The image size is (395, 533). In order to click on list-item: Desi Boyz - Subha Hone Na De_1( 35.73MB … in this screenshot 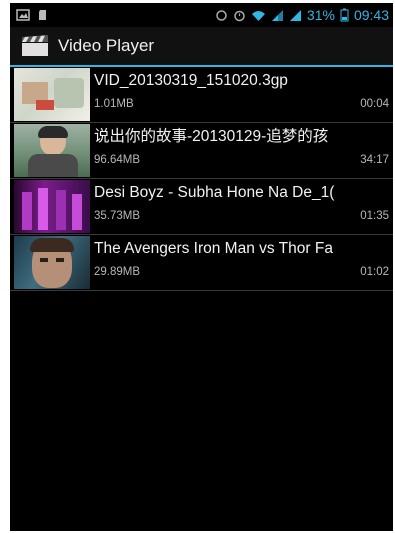, I will do `click(201, 207)`.